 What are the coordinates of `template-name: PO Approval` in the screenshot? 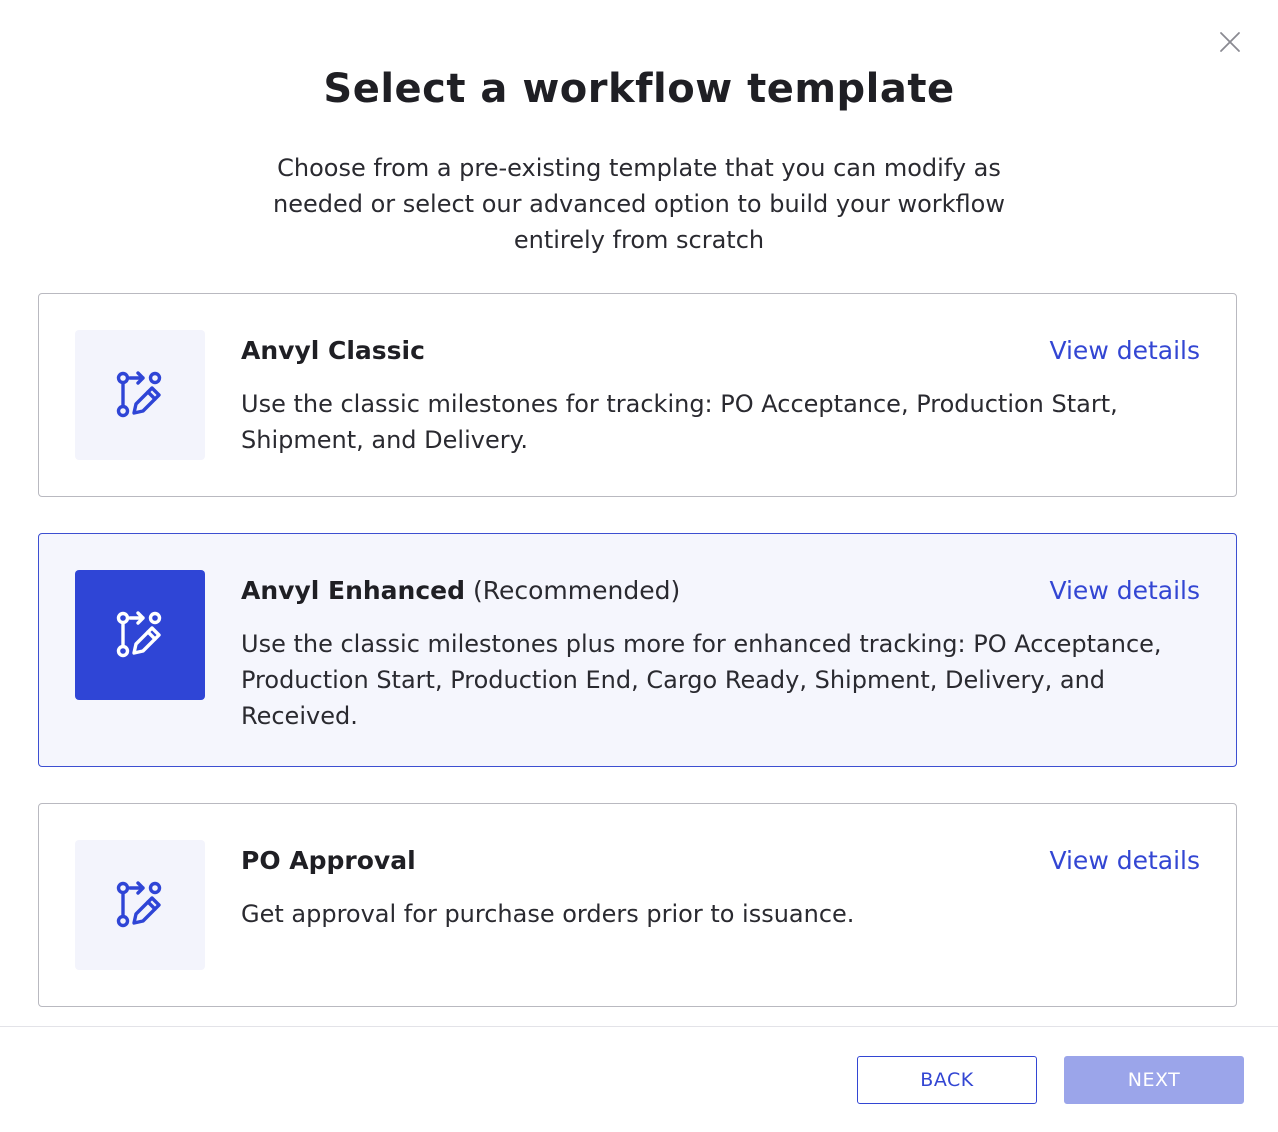 It's located at (328, 860).